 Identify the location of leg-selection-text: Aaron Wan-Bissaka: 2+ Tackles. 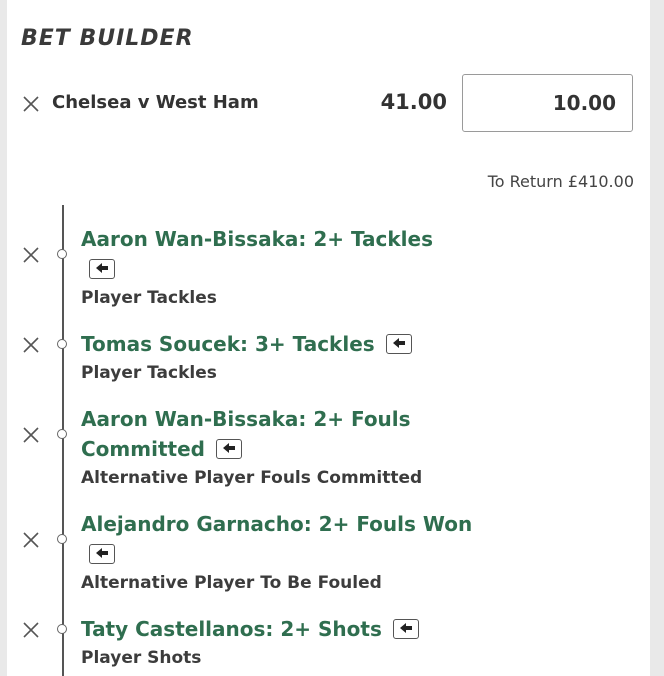
(257, 239).